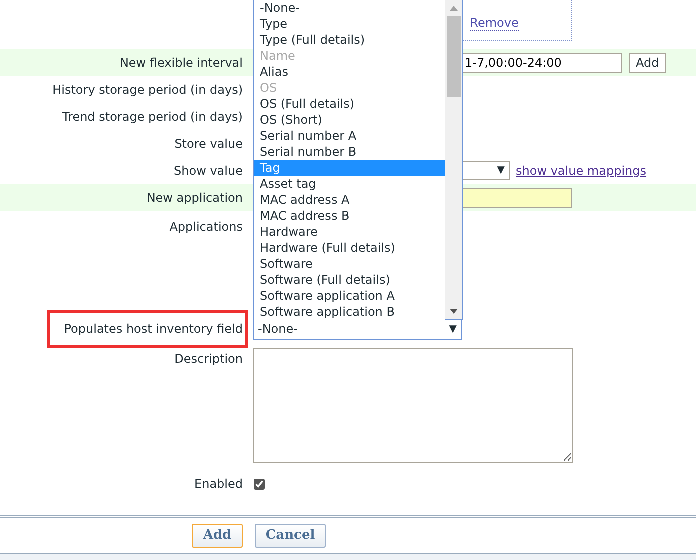 Image resolution: width=696 pixels, height=560 pixels. What do you see at coordinates (454, 311) in the screenshot?
I see `scroll-down-icon` at bounding box center [454, 311].